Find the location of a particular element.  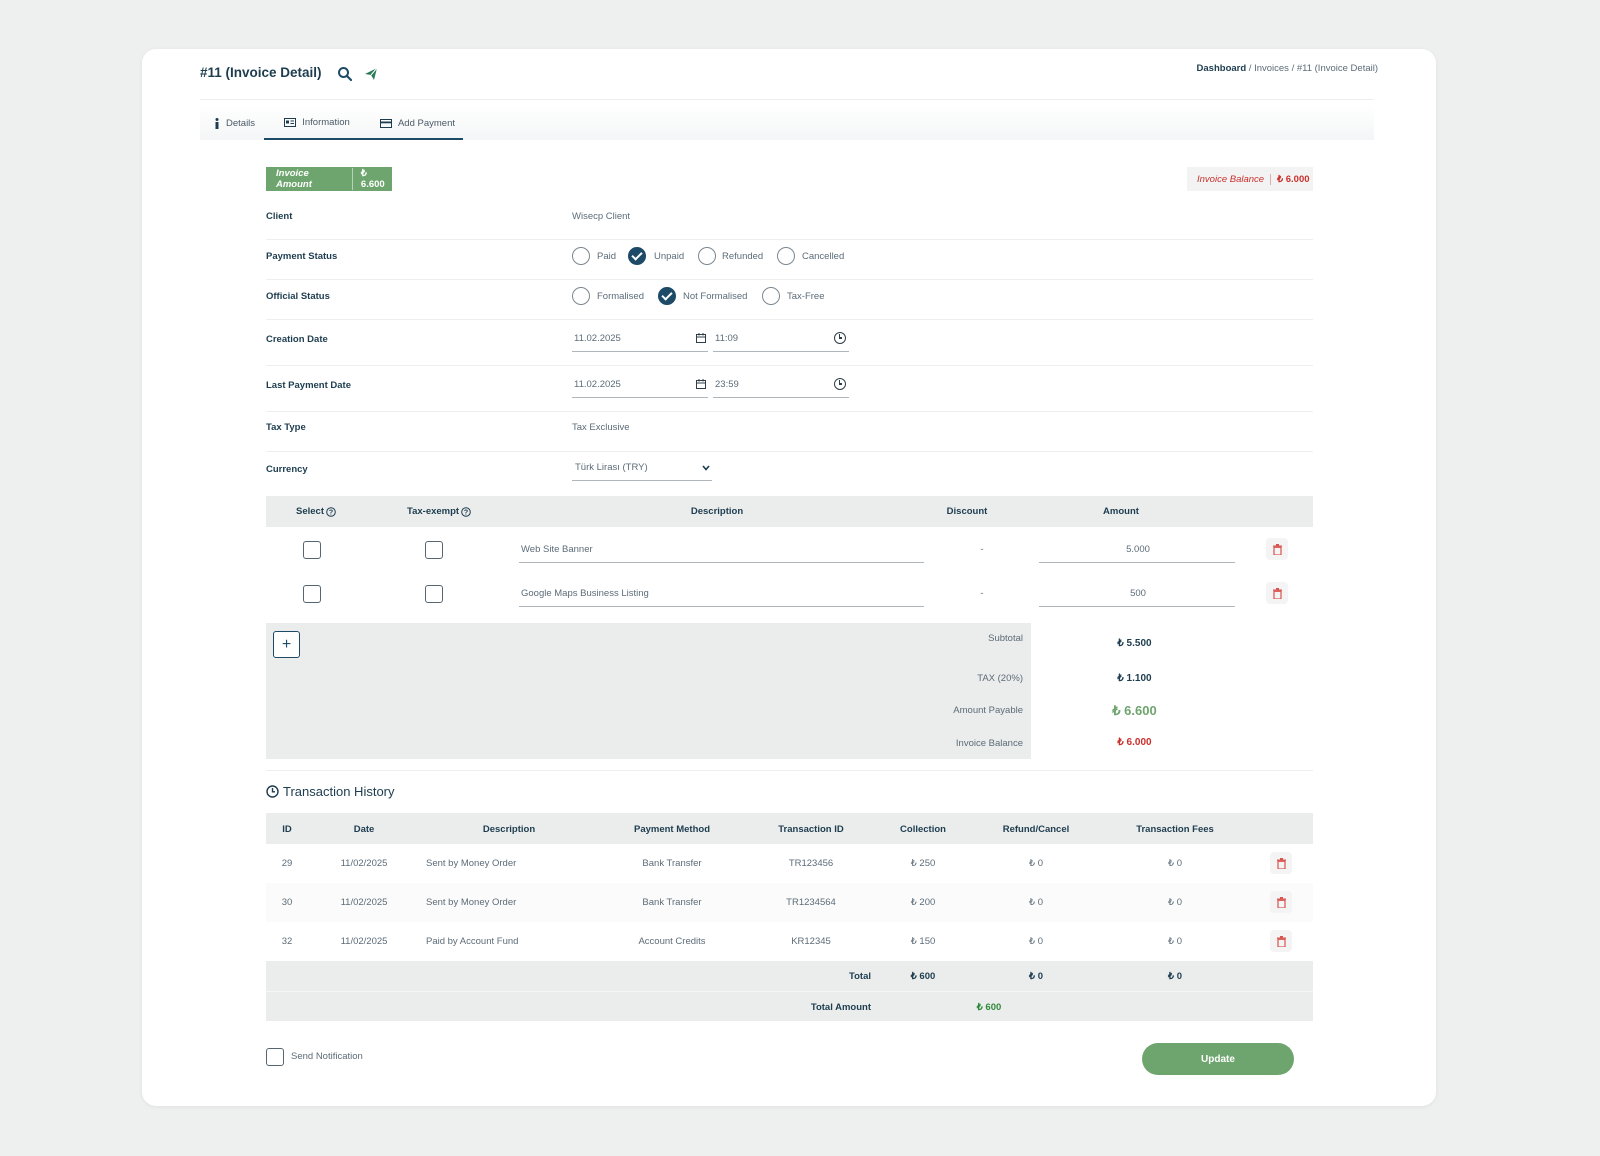

radio-paid is located at coordinates (581, 256).